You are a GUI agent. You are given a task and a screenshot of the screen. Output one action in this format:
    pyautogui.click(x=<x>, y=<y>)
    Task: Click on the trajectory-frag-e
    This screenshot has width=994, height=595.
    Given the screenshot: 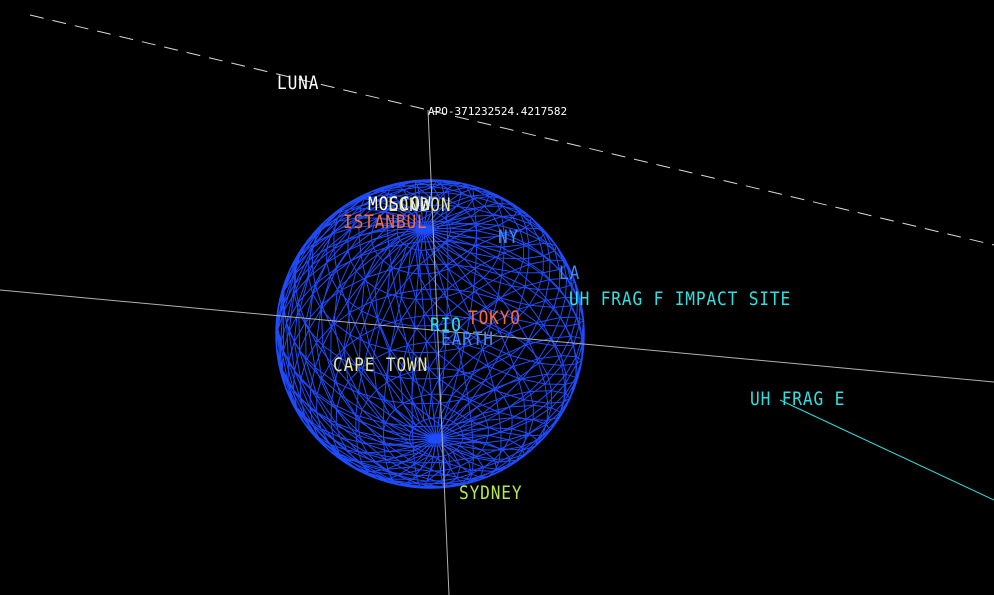 What is the action you would take?
    pyautogui.click(x=886, y=450)
    